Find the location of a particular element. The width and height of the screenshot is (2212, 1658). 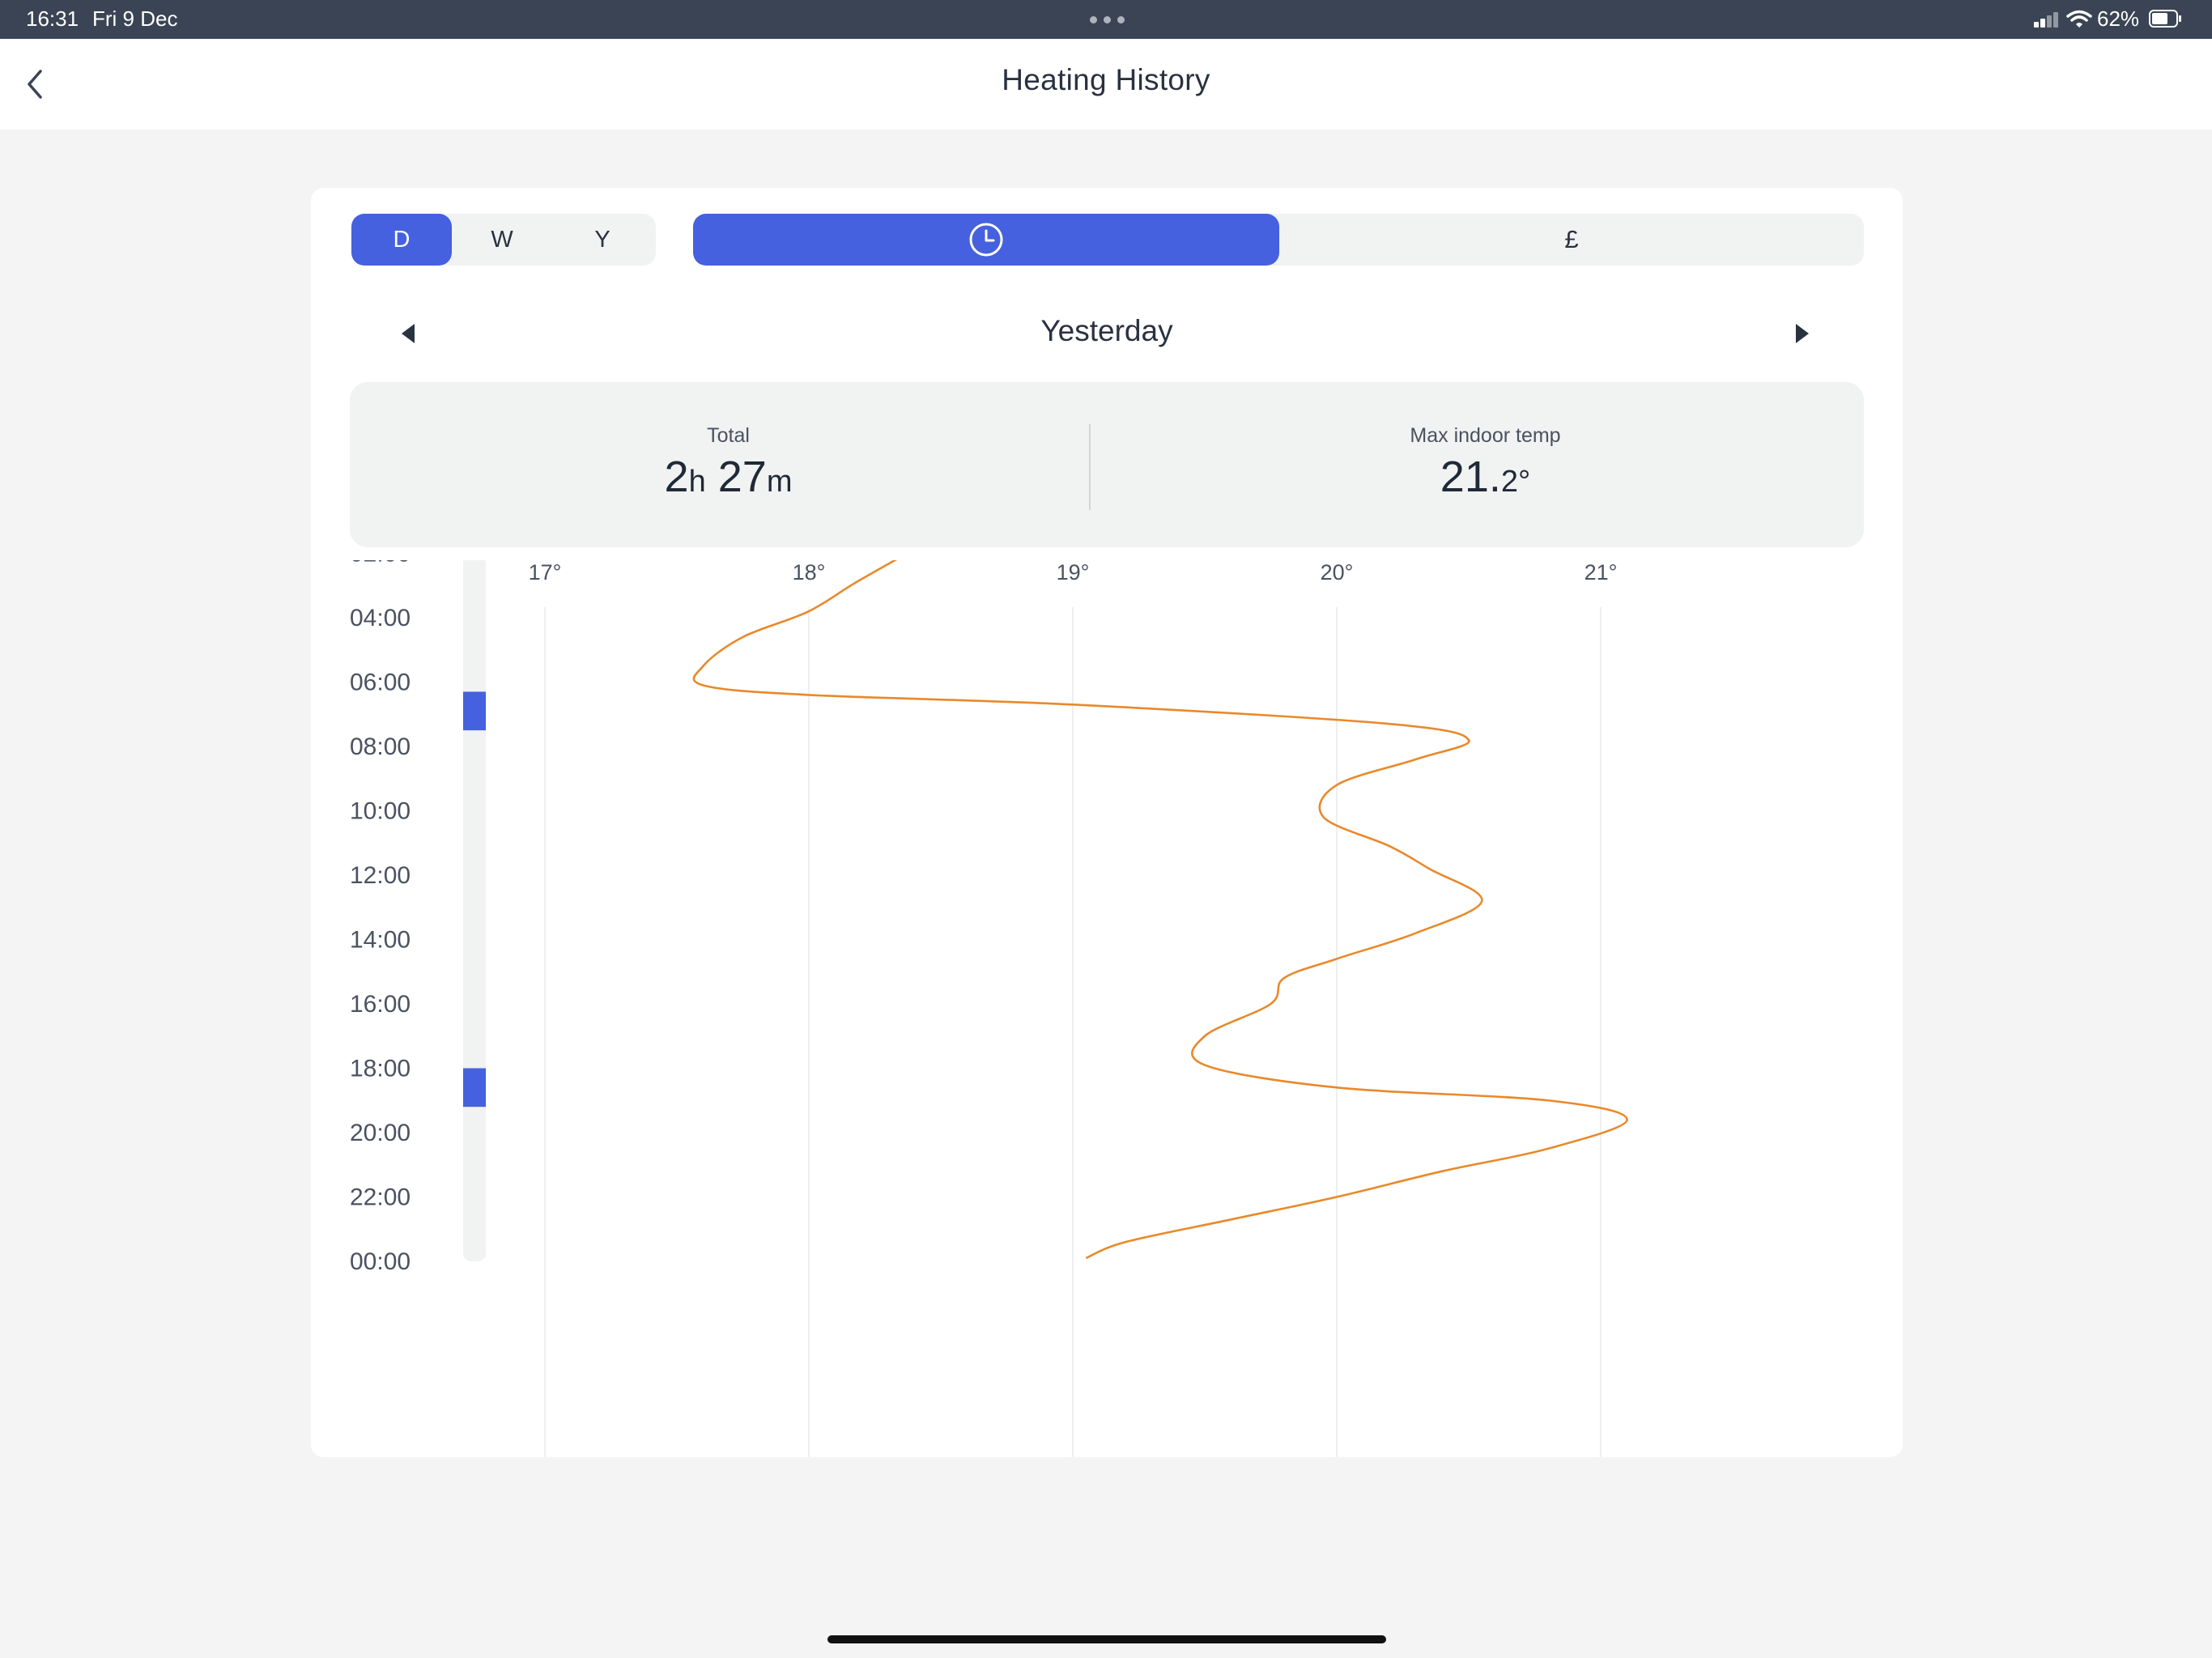

total-minutes: 27 is located at coordinates (742, 477).